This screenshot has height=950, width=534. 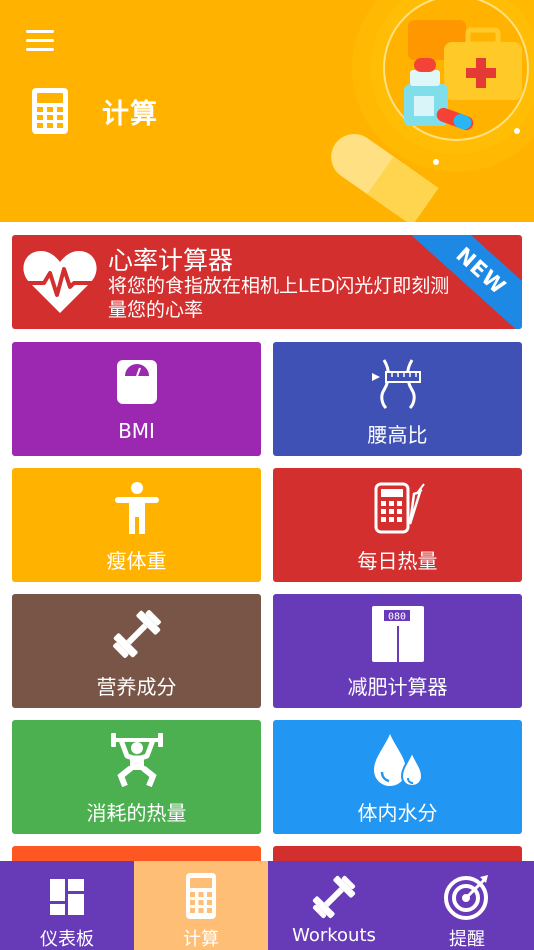 What do you see at coordinates (397, 634) in the screenshot?
I see `weight-scale-icon: 080` at bounding box center [397, 634].